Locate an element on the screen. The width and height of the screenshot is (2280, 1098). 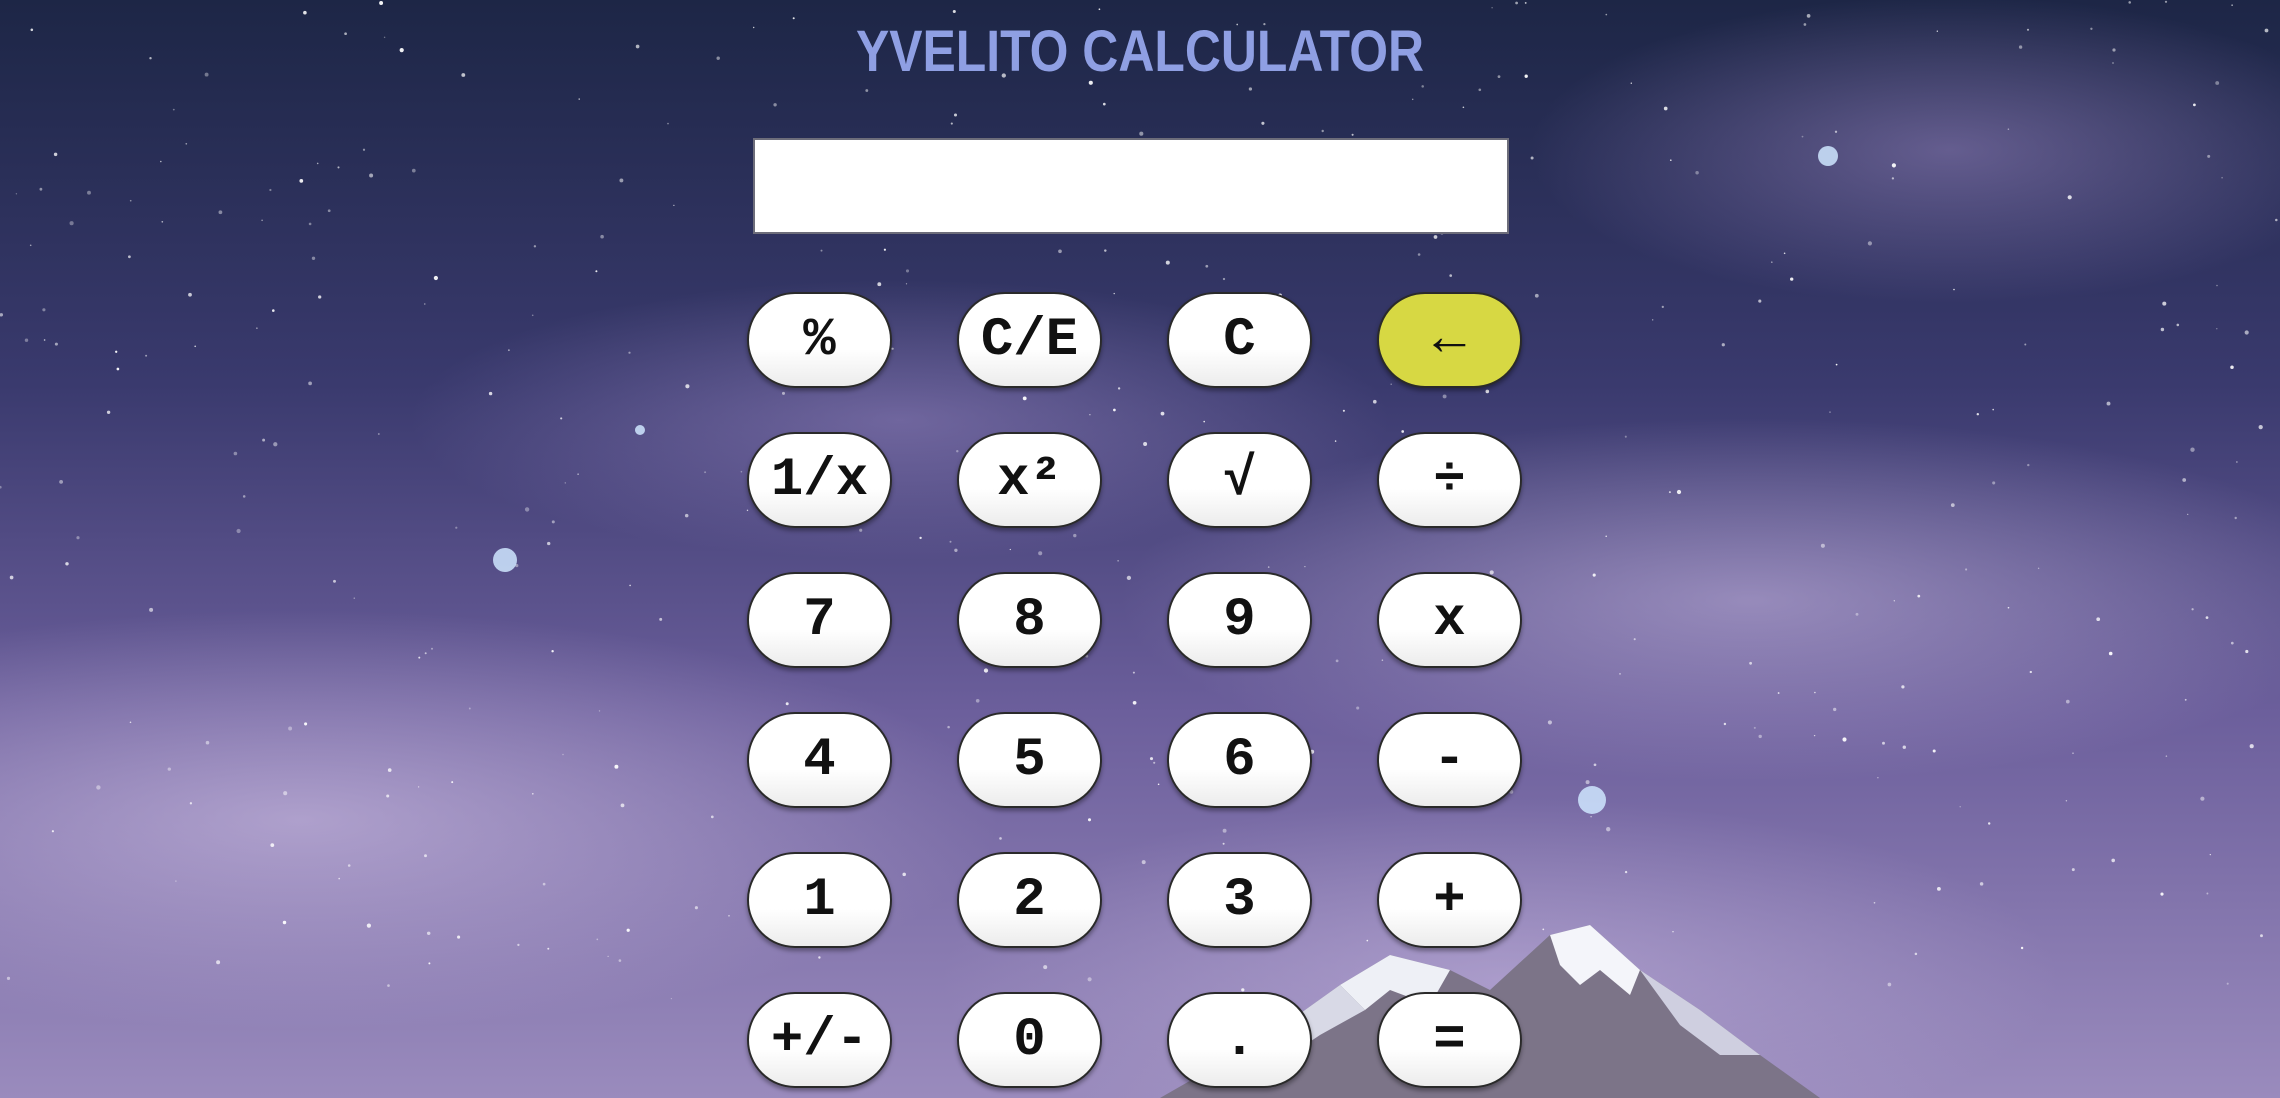
square-button: x² is located at coordinates (1029, 480).